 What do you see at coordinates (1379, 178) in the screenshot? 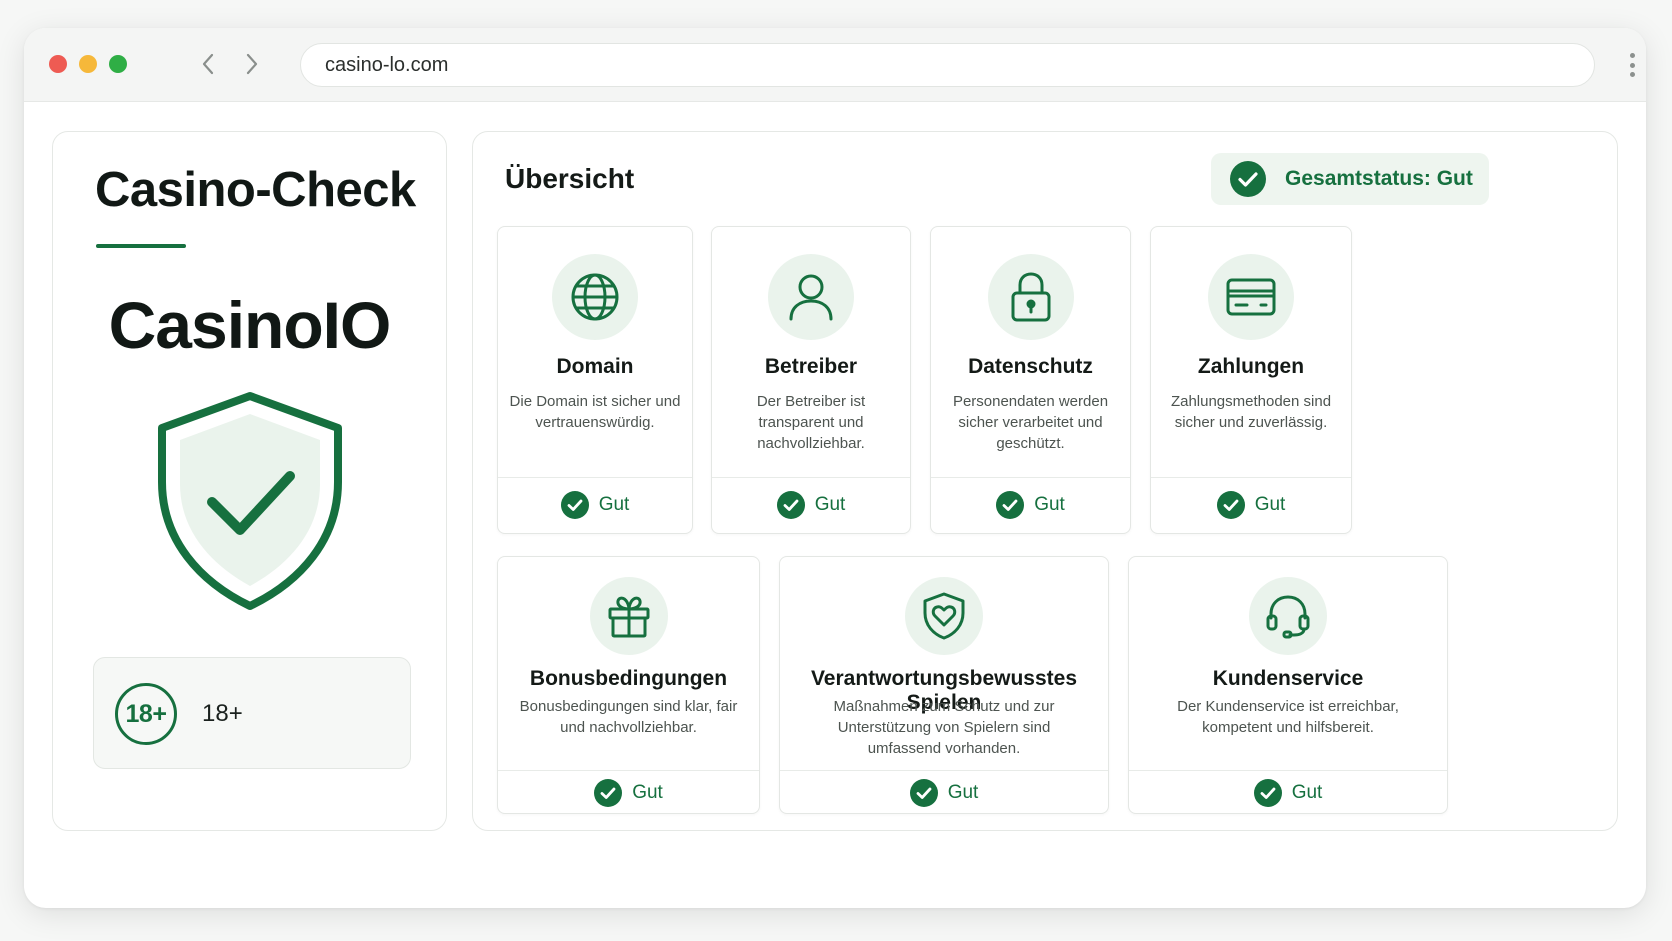
I see `overall-status-label: Gesamtstatus: Gut` at bounding box center [1379, 178].